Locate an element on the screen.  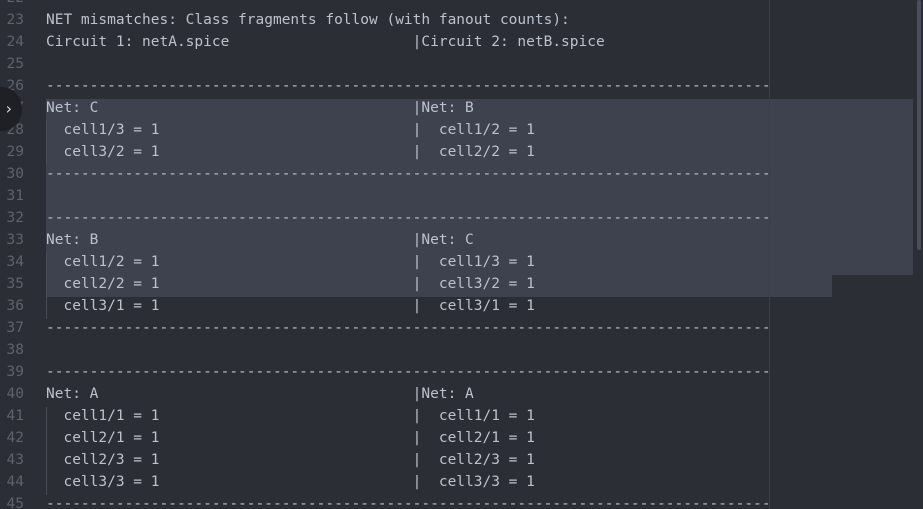
line-number: 33 is located at coordinates (15, 240).